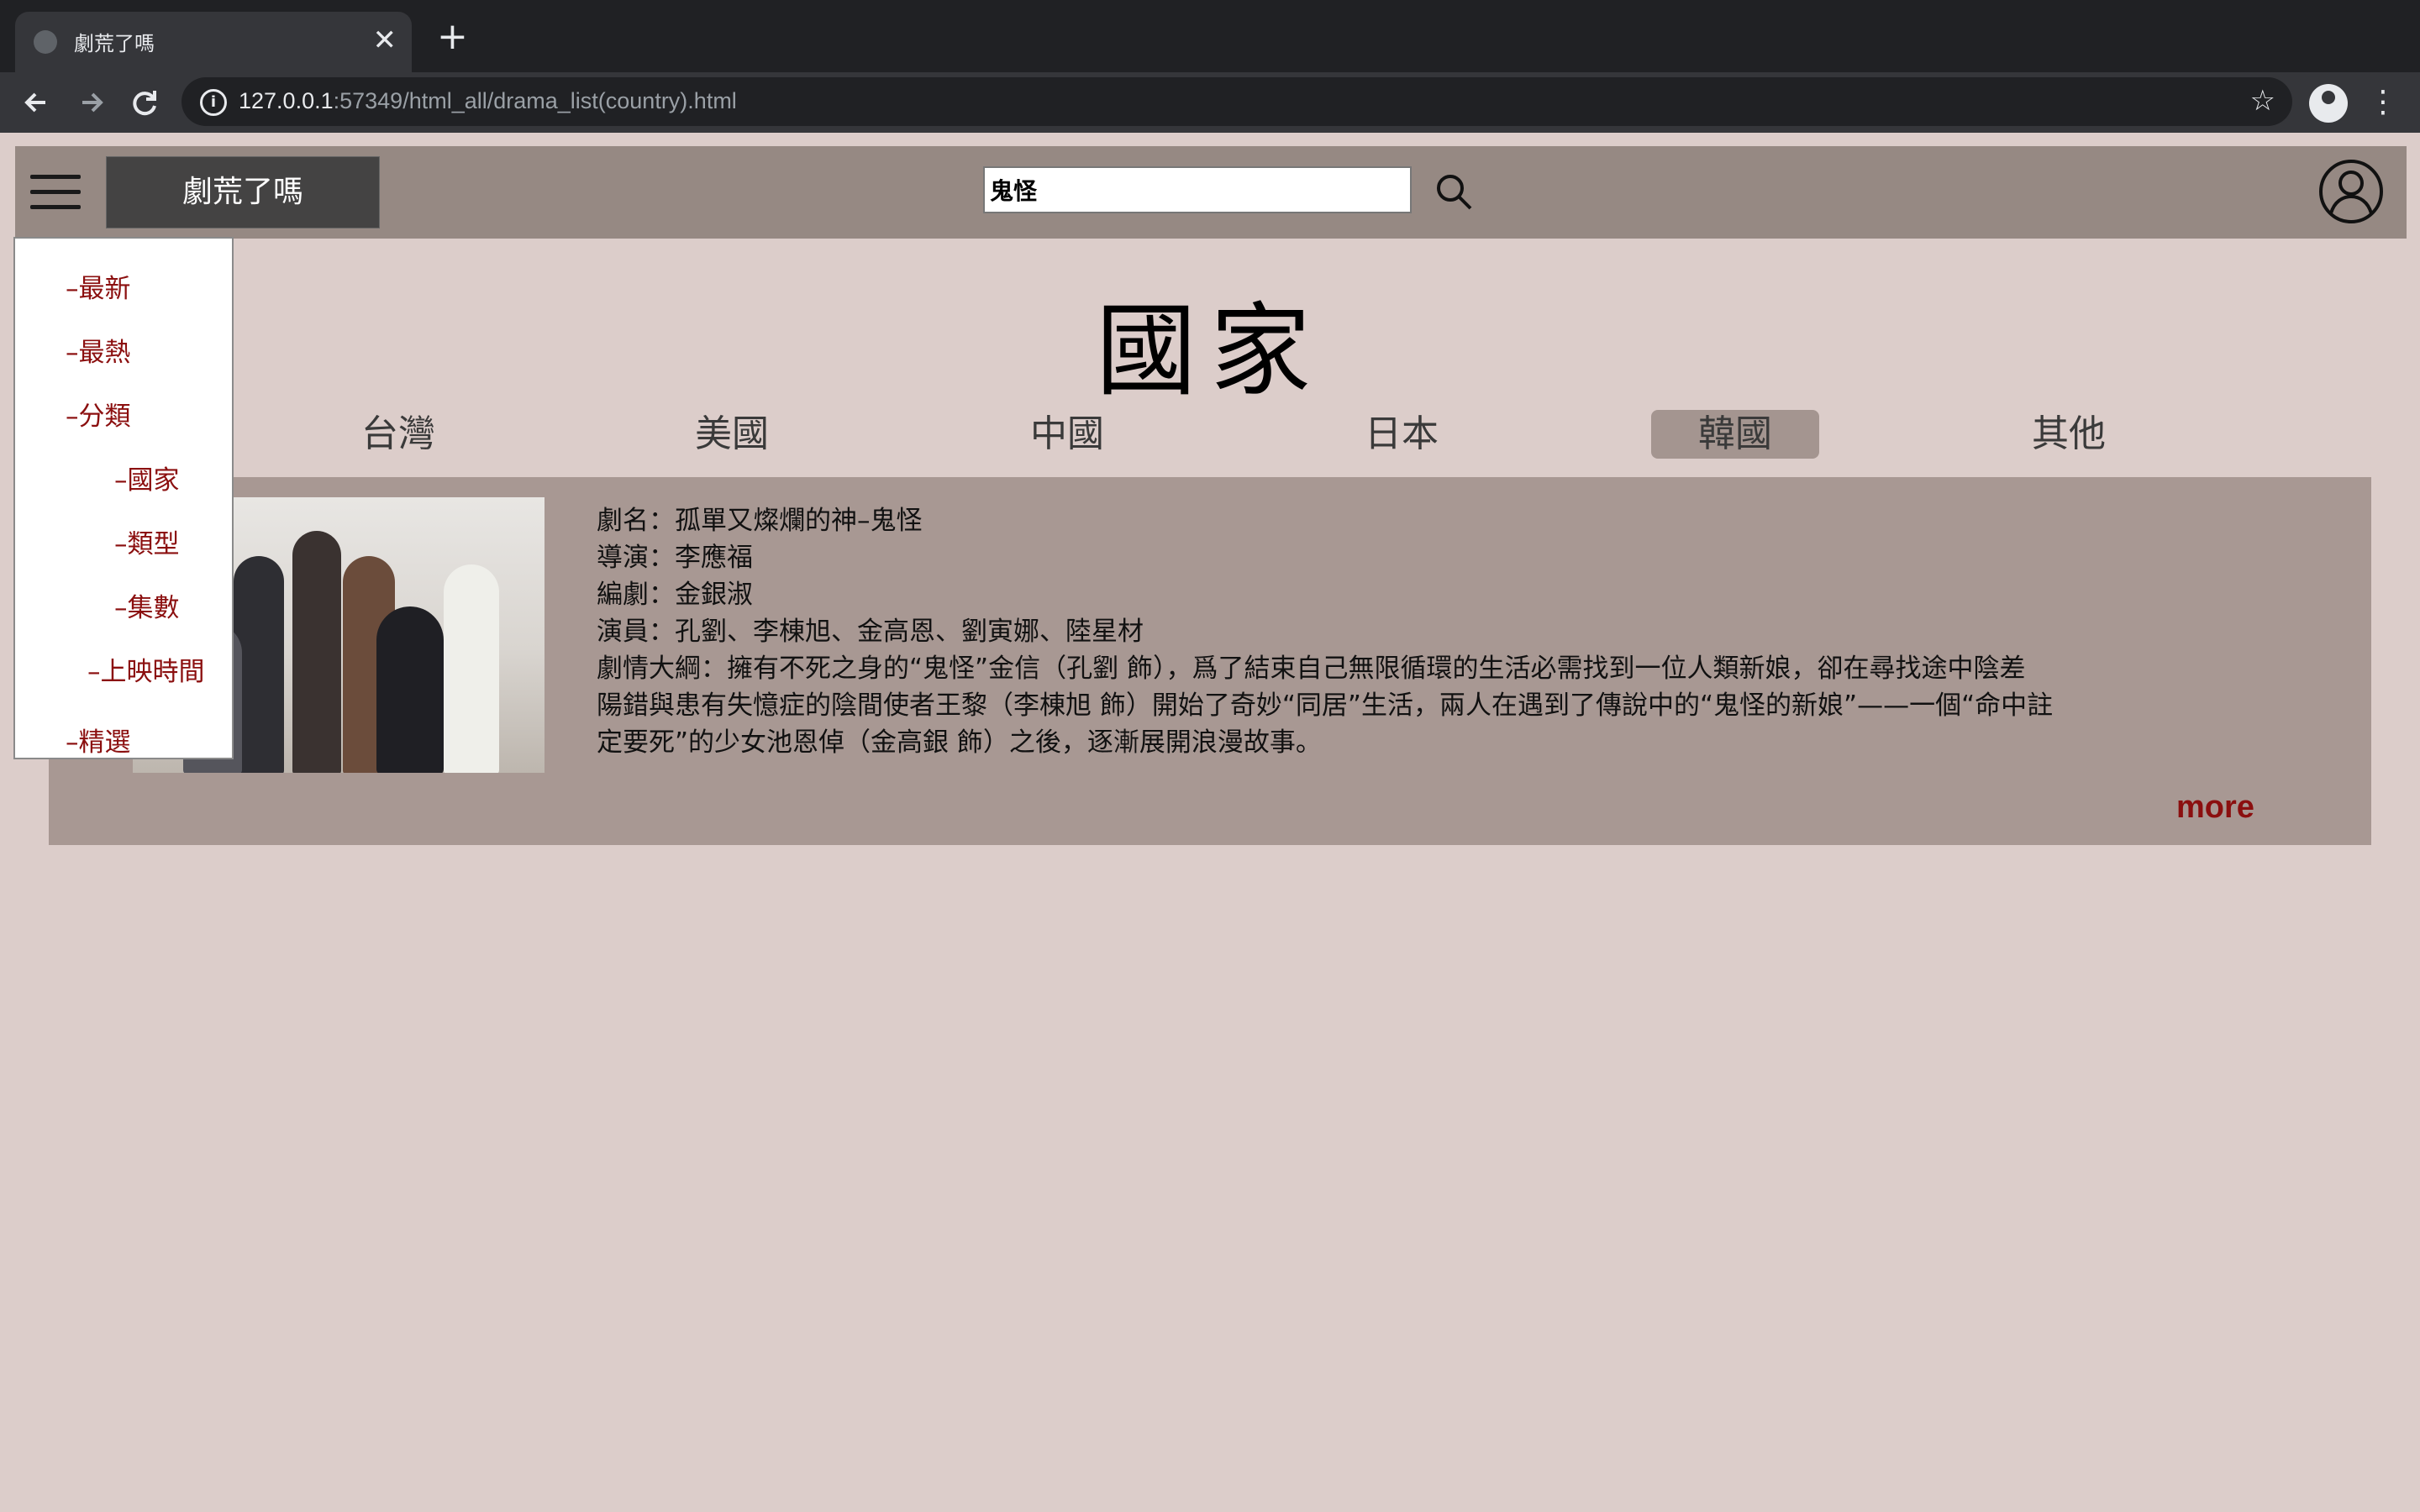 The height and width of the screenshot is (1512, 2420). What do you see at coordinates (960, 742) in the screenshot?
I see `drama-synopsis-line-3: 定要死”的少女池恩倬（金高銀 飾）之後，逐漸展開浪漫故事。` at bounding box center [960, 742].